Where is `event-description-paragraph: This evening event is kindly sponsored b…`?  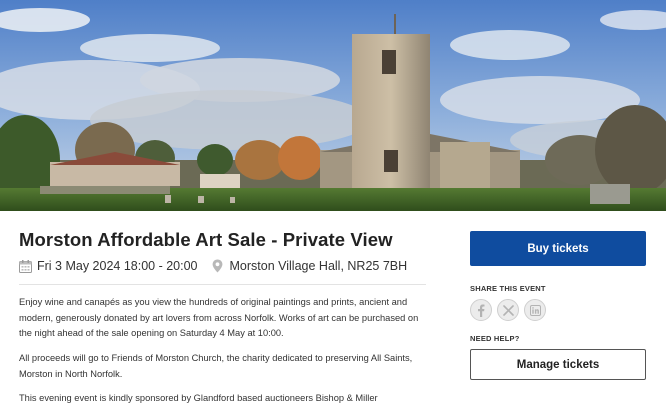
event-description-paragraph: This evening event is kindly sponsored b… is located at coordinates (198, 398).